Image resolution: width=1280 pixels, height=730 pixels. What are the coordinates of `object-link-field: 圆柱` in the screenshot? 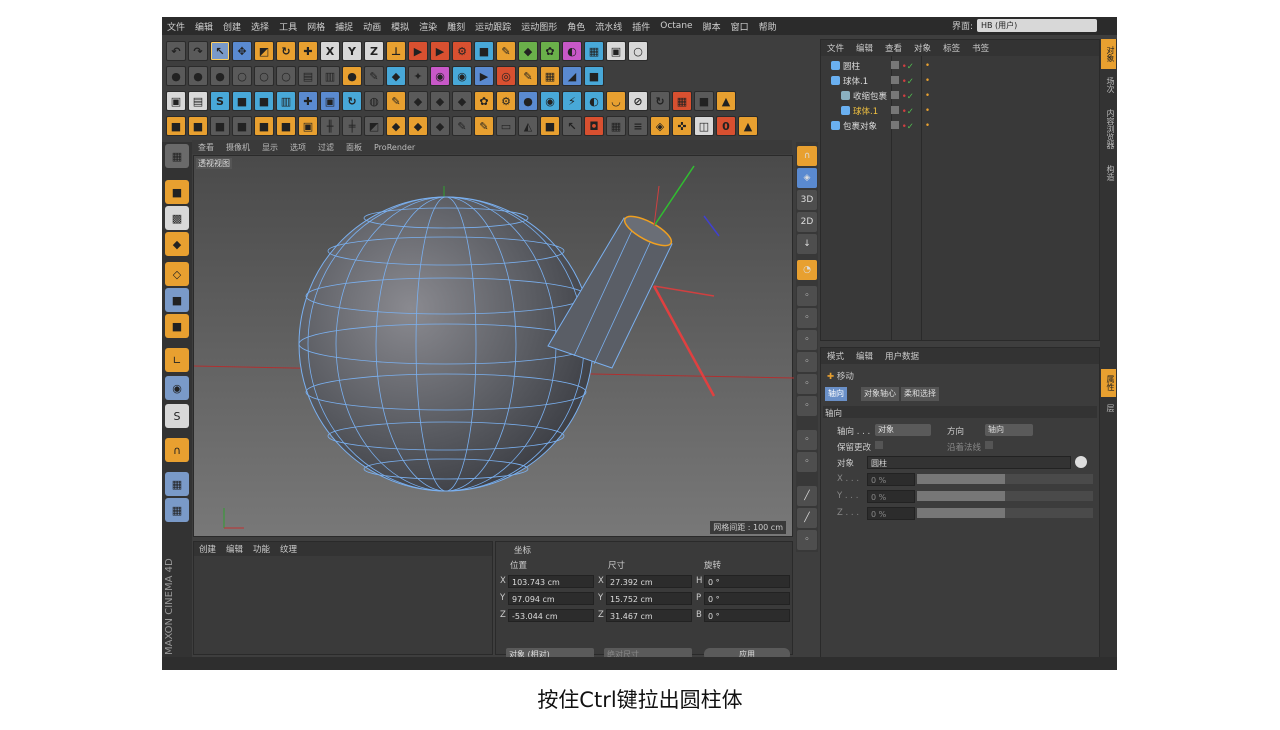 It's located at (969, 462).